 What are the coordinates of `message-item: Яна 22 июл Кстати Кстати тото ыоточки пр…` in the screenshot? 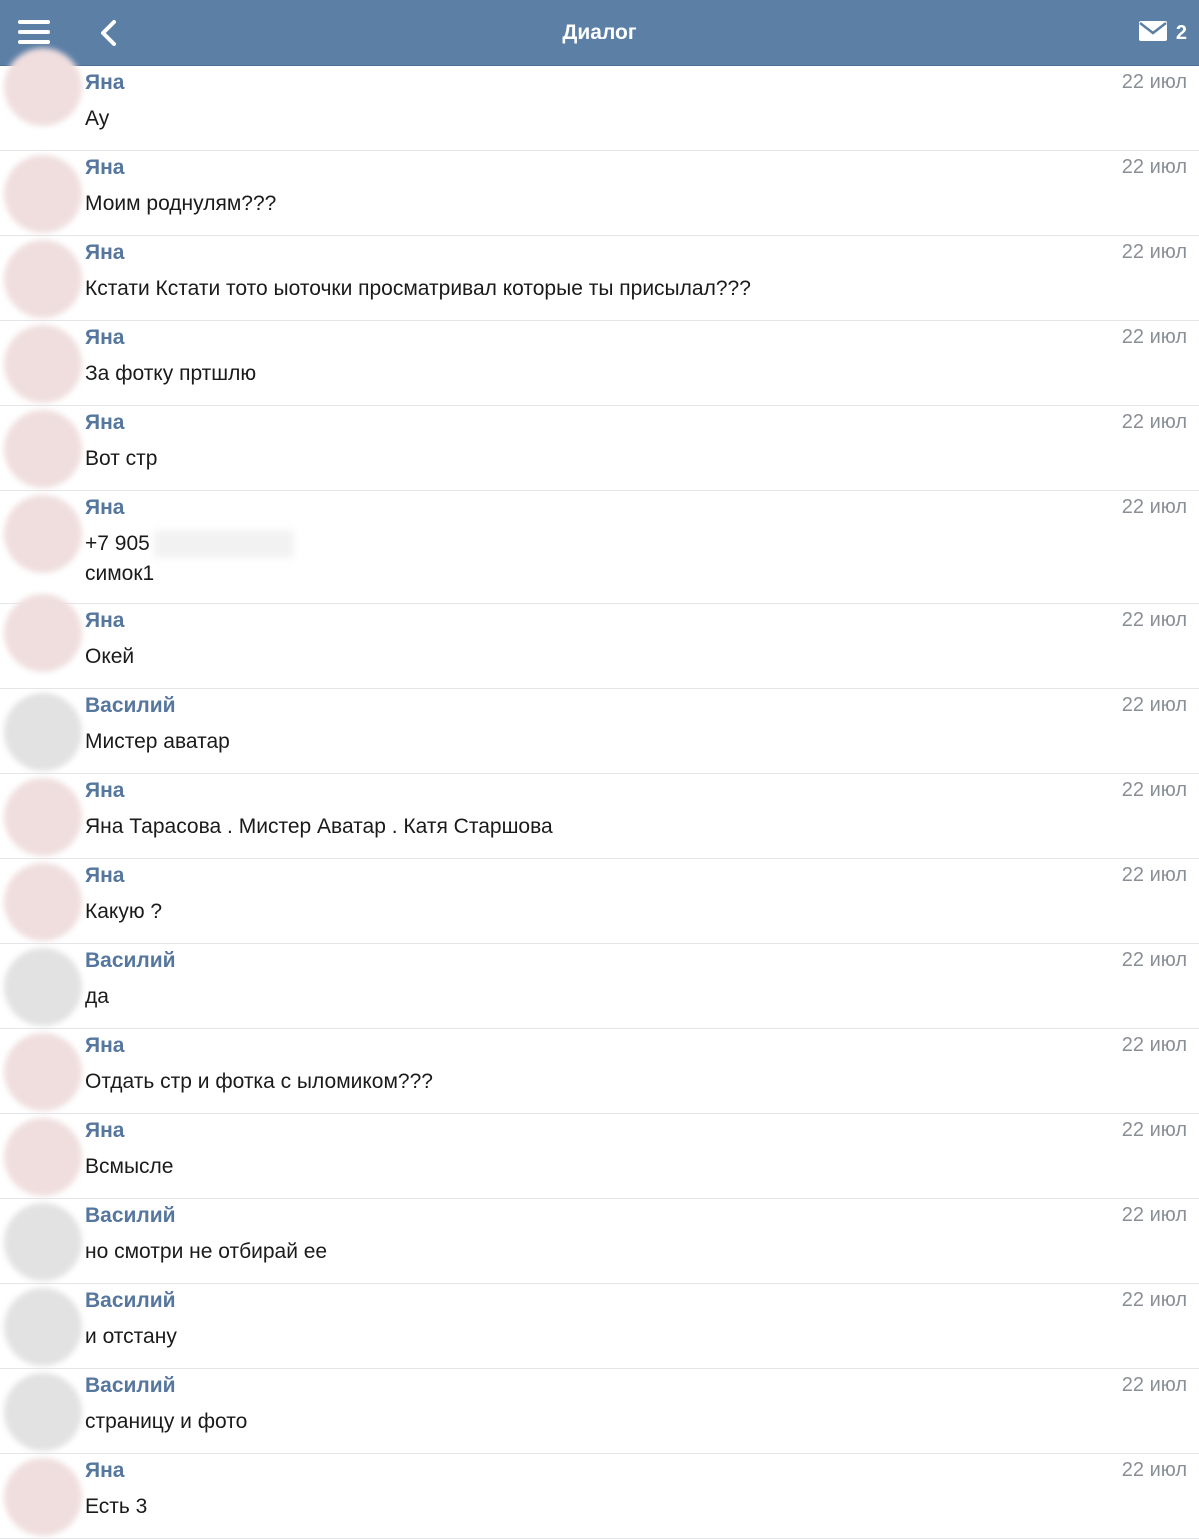 It's located at (599, 278).